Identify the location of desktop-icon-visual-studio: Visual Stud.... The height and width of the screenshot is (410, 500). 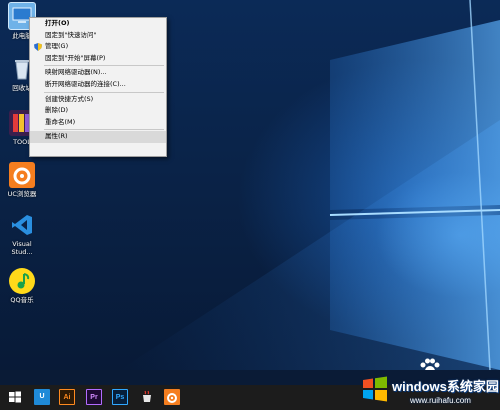
(22, 234).